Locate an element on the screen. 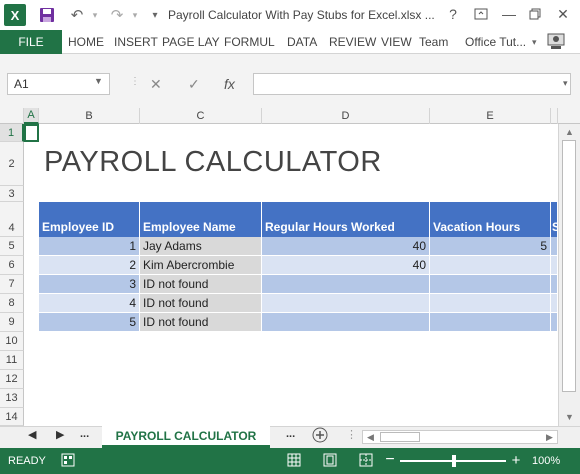 The image size is (580, 474). cell-e6 is located at coordinates (490, 265).